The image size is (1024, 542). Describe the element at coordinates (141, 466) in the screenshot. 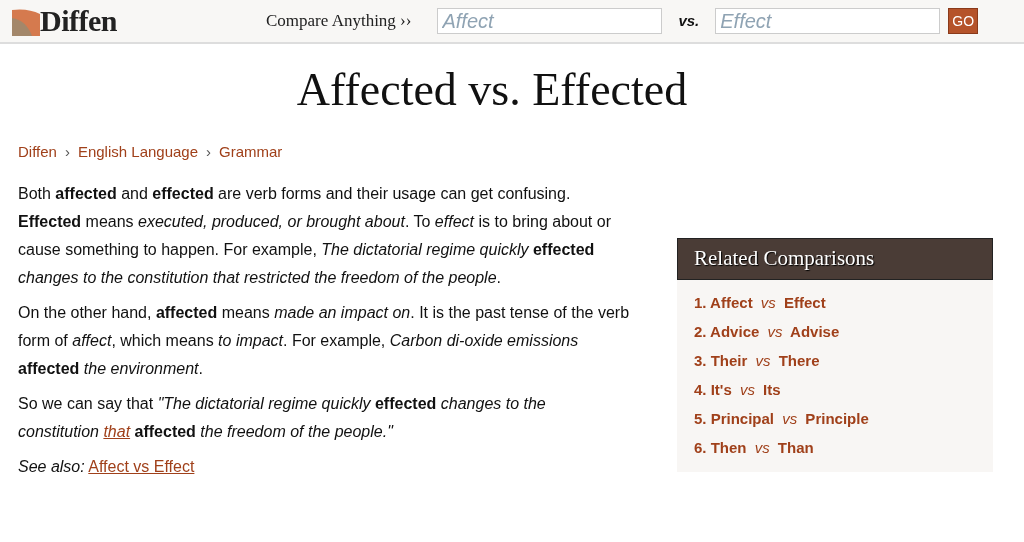

I see `see-also-link: Affect vs Effect` at that location.